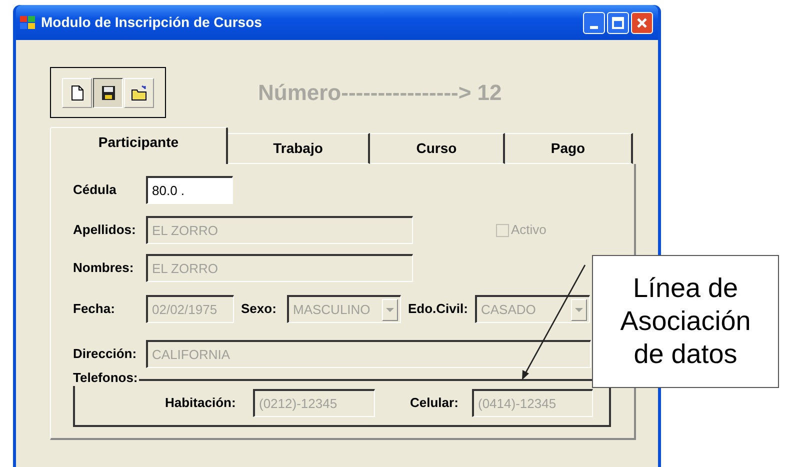 The width and height of the screenshot is (785, 467). I want to click on tab: Pago, so click(569, 148).